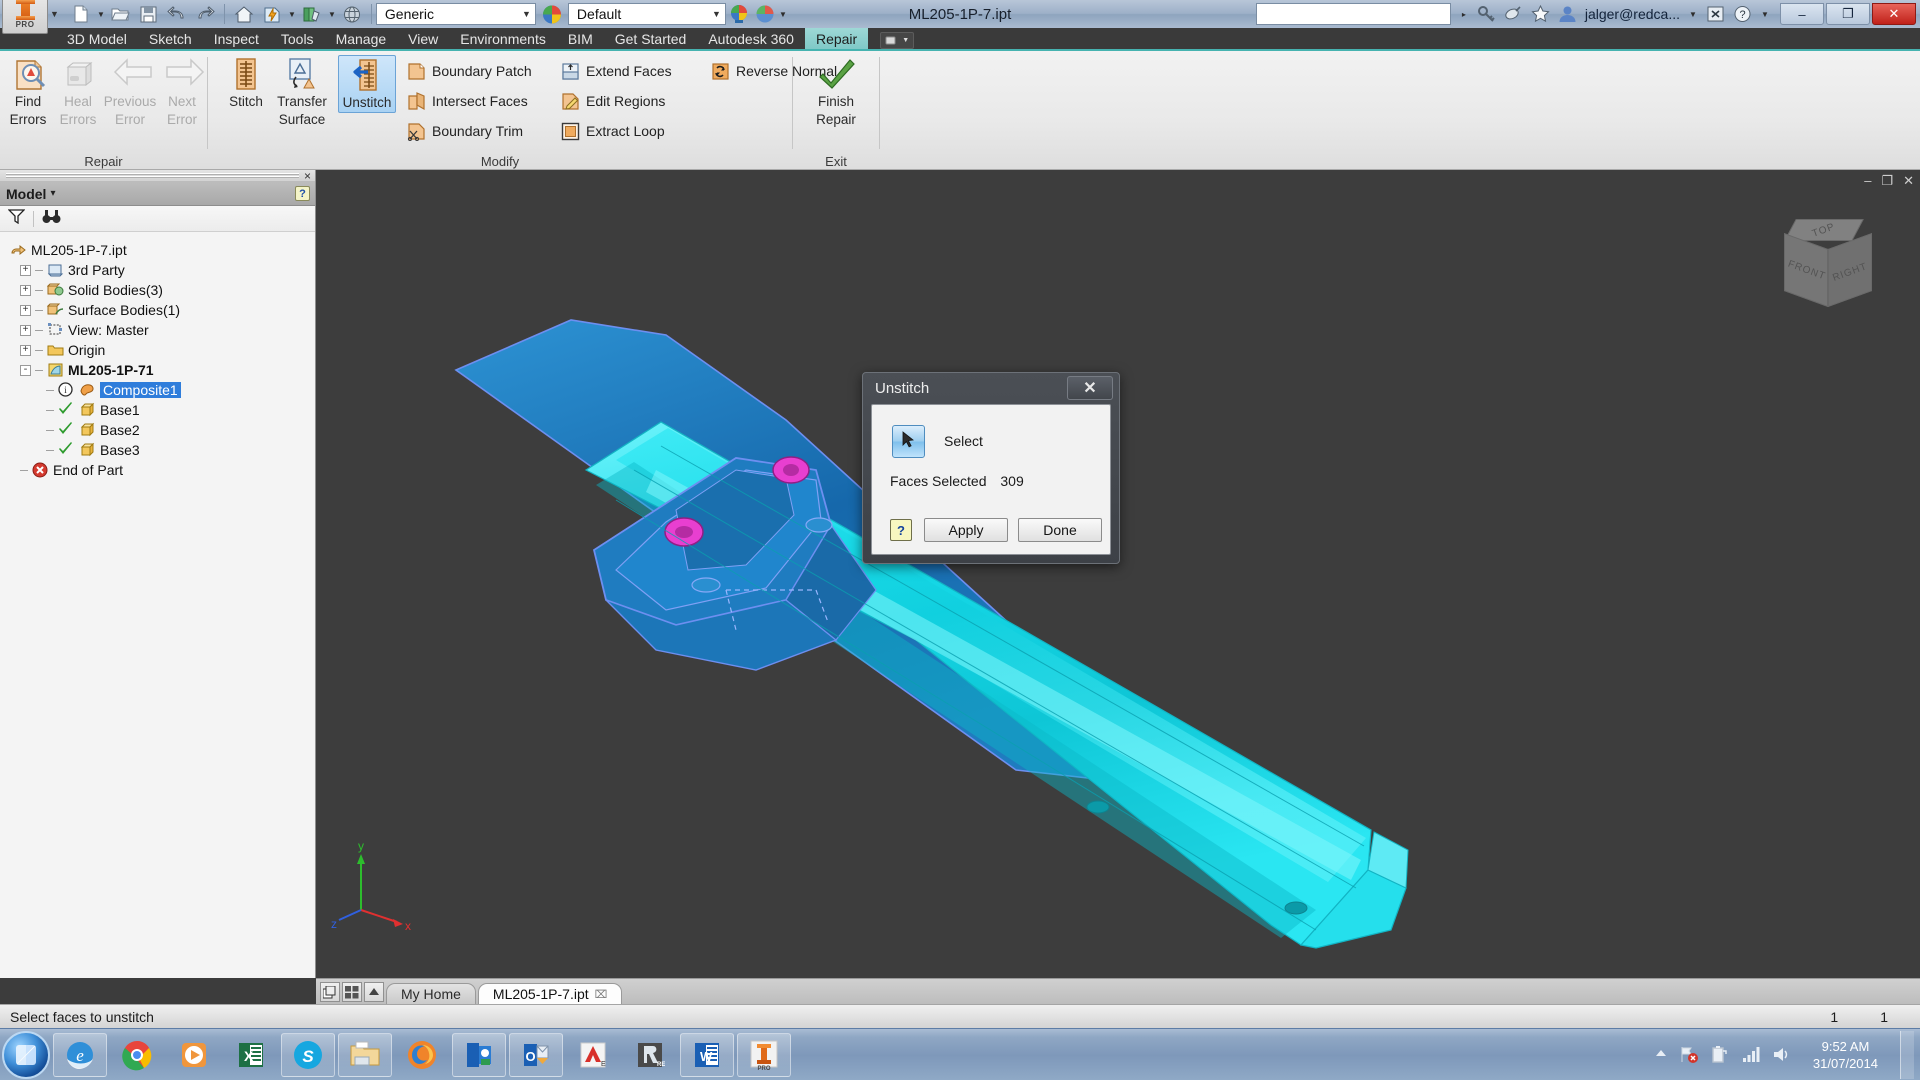 This screenshot has width=1920, height=1080. What do you see at coordinates (1781, 1054) in the screenshot?
I see `volume-icon` at bounding box center [1781, 1054].